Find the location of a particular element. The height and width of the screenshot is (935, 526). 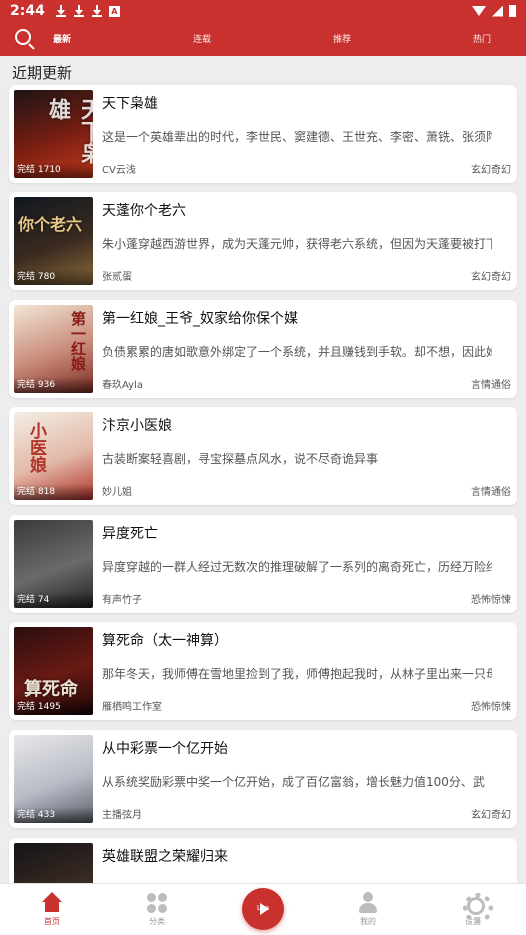

top-nav: 最新 连载 推荐 热门 is located at coordinates (263, 39).